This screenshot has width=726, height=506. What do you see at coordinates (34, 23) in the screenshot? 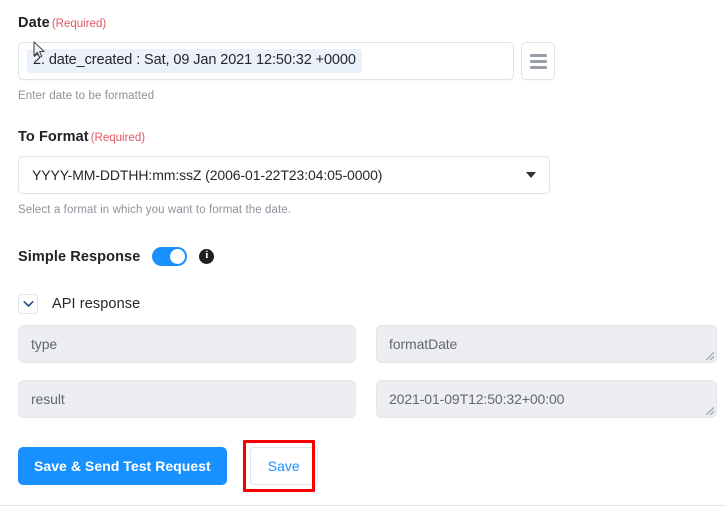
I see `date-label-text: Date` at bounding box center [34, 23].